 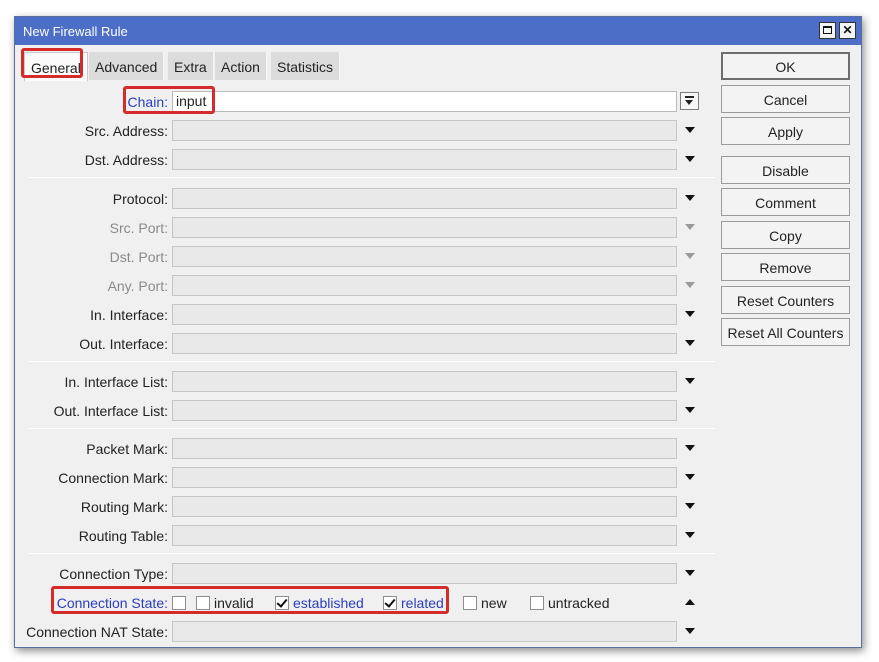 I want to click on dst-port-dropdown-icon, so click(x=690, y=256).